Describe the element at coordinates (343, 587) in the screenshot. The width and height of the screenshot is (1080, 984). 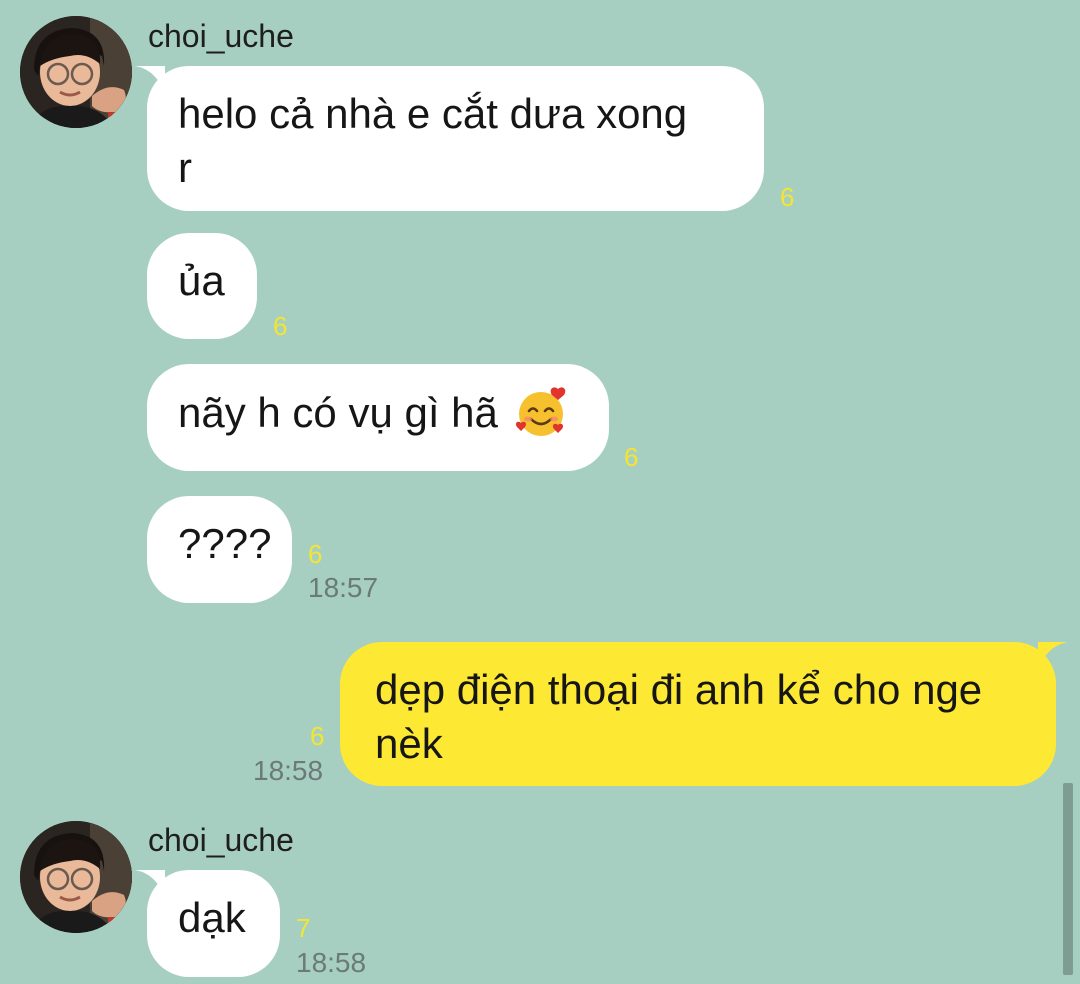
I see `message-timestamp: 18:57` at that location.